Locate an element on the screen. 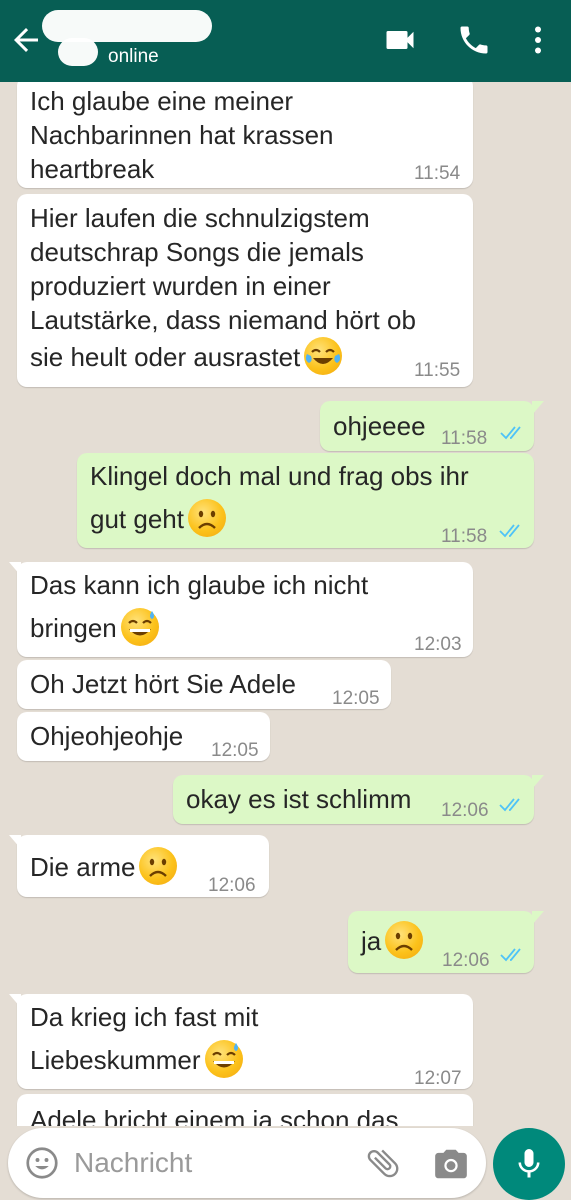 This screenshot has width=571, height=1200. incoming-message: Adele bricht einem ja schon das is located at coordinates (245, 1110).